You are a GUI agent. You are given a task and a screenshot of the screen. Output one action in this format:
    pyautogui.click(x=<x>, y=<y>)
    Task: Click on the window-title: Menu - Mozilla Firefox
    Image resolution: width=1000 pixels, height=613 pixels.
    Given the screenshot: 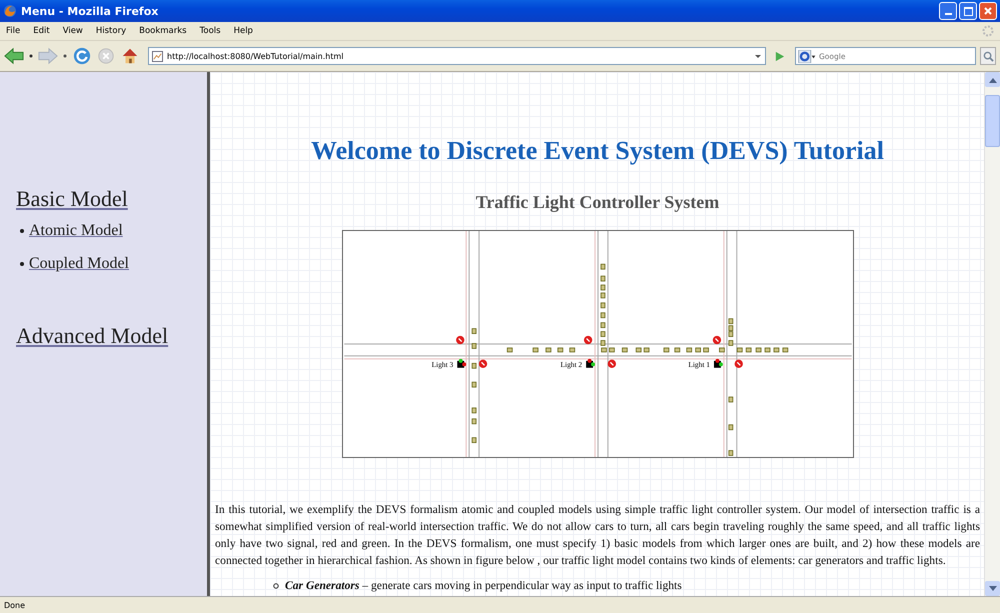 What is the action you would take?
    pyautogui.click(x=90, y=11)
    